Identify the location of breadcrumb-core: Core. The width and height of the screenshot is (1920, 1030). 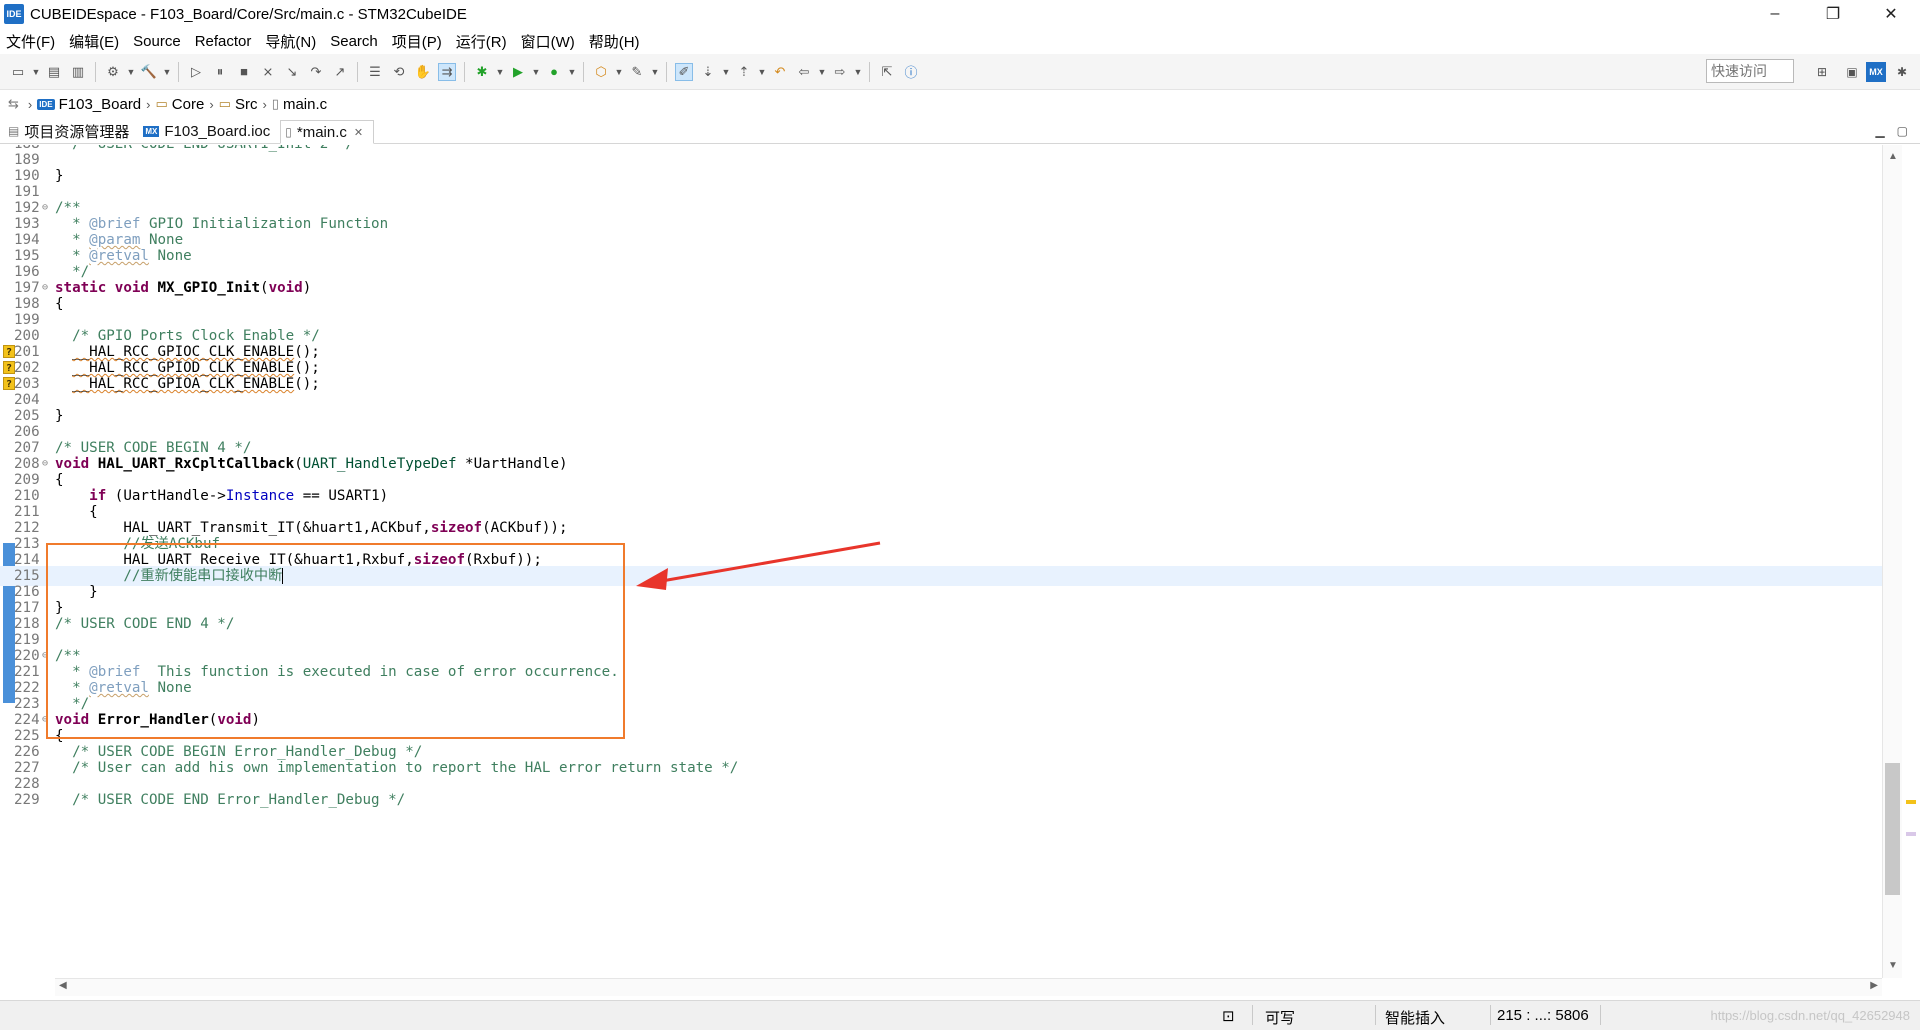
(188, 104).